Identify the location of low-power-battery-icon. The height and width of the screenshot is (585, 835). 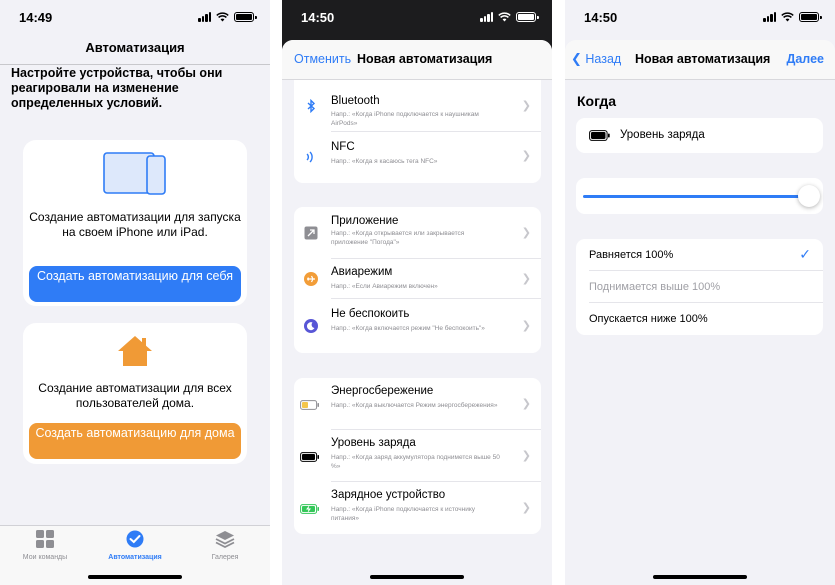
(309, 405).